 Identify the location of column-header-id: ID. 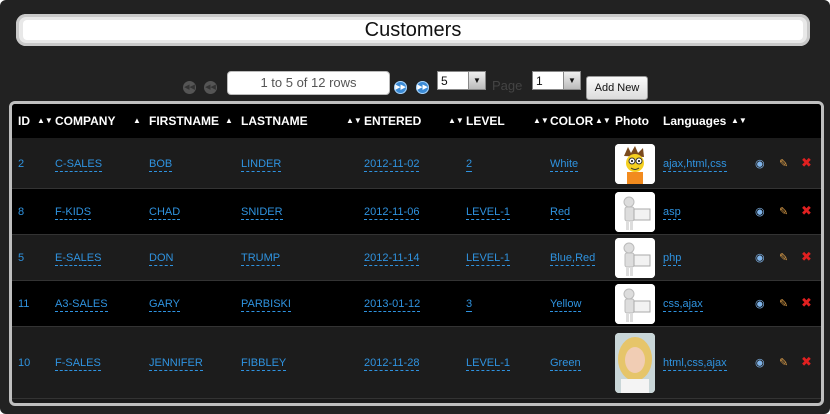
(24, 121).